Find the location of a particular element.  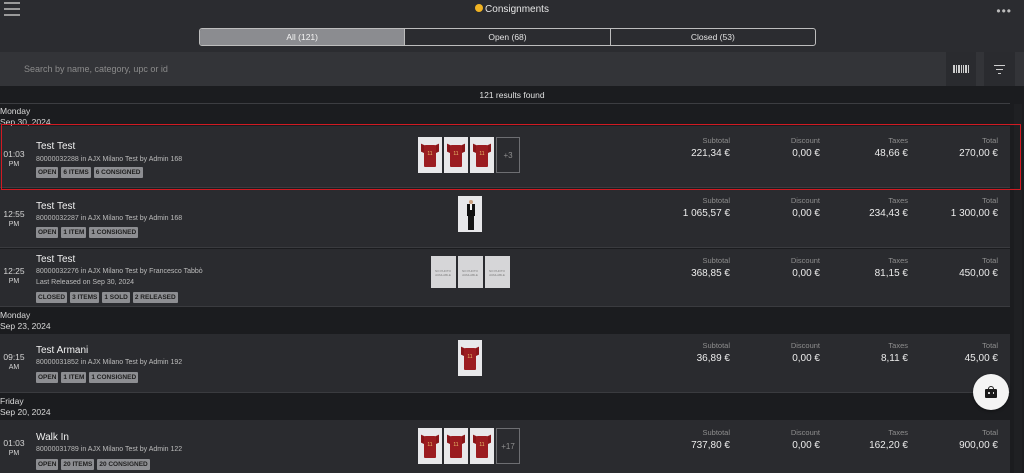

item-thumbnails: 11 is located at coordinates (471, 358).